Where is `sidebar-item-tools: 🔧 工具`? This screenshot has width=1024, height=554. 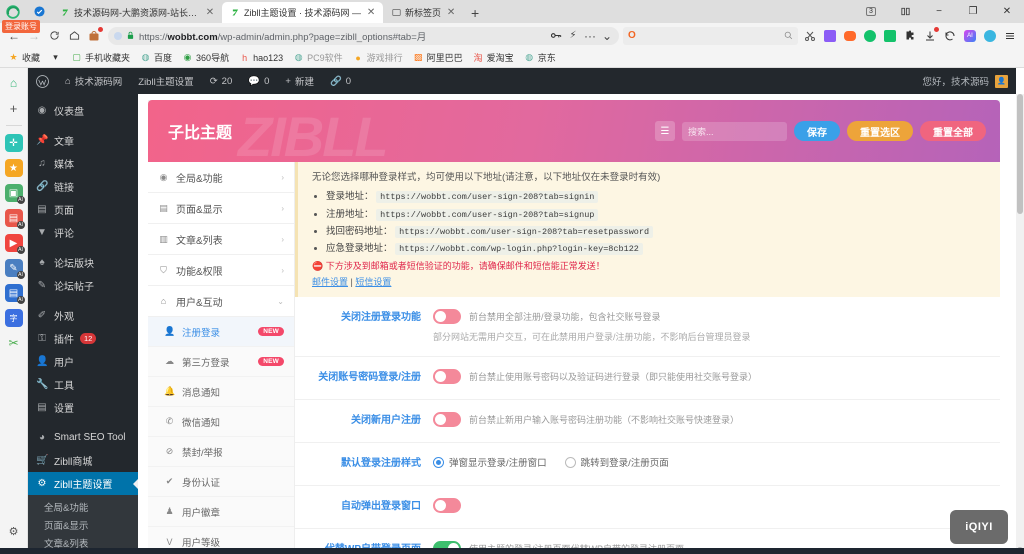 sidebar-item-tools: 🔧 工具 is located at coordinates (83, 384).